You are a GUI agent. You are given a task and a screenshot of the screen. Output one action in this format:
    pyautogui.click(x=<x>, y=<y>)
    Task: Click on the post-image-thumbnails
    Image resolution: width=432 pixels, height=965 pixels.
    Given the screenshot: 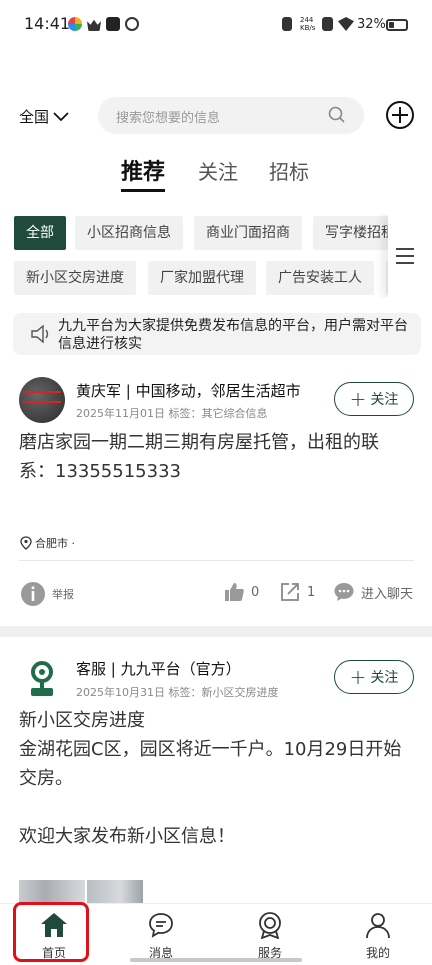 What is the action you would take?
    pyautogui.click(x=81, y=892)
    